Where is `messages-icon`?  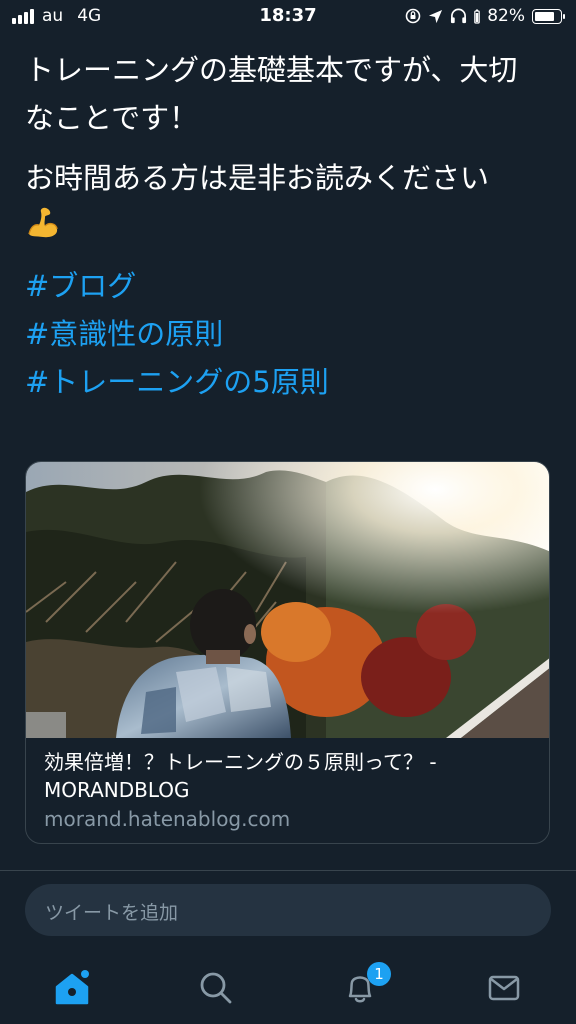
messages-icon is located at coordinates (504, 988).